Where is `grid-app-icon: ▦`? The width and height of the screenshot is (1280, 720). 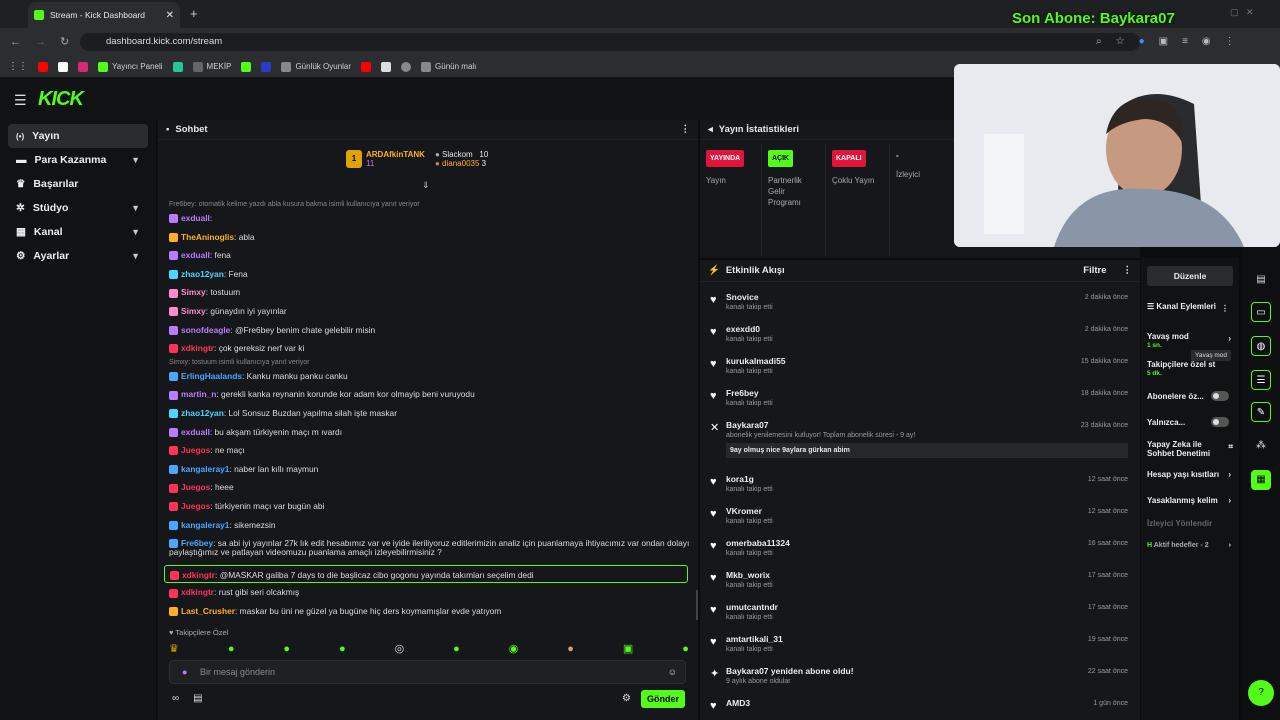 grid-app-icon: ▦ is located at coordinates (1261, 480).